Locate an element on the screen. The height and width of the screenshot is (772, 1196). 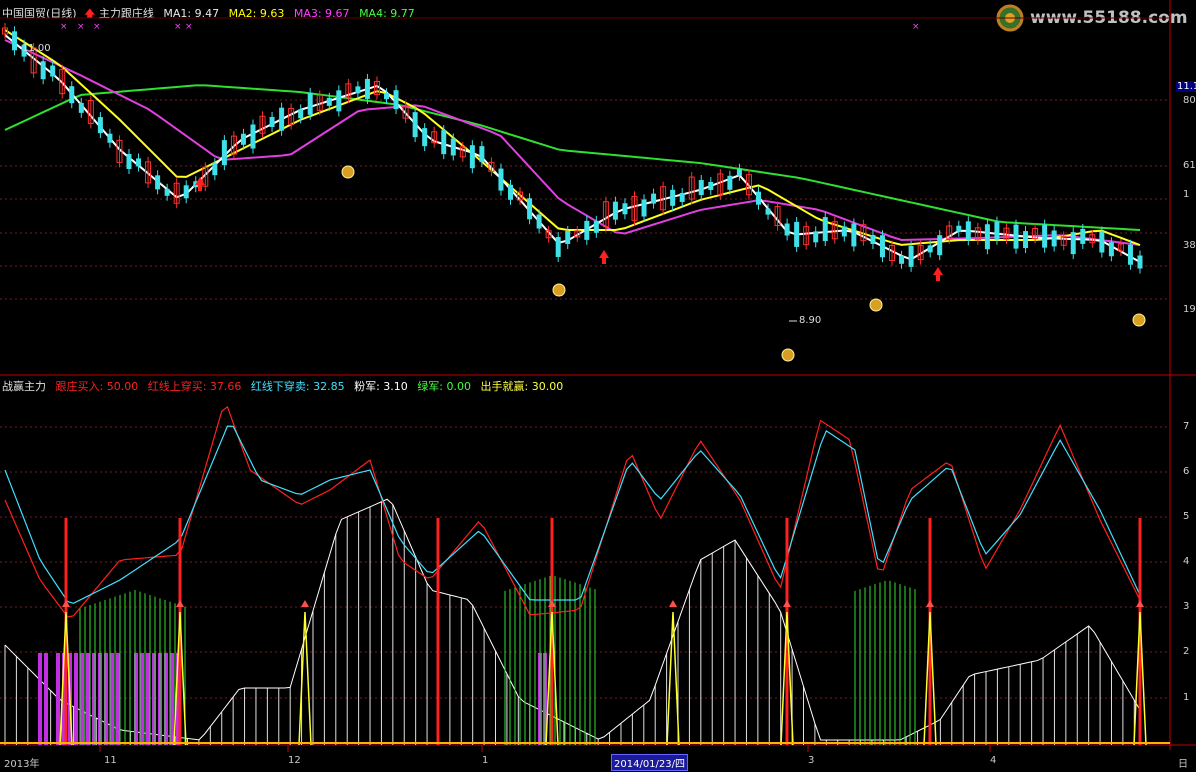
cursor-date: 2014/01/23/四 is located at coordinates (650, 762).